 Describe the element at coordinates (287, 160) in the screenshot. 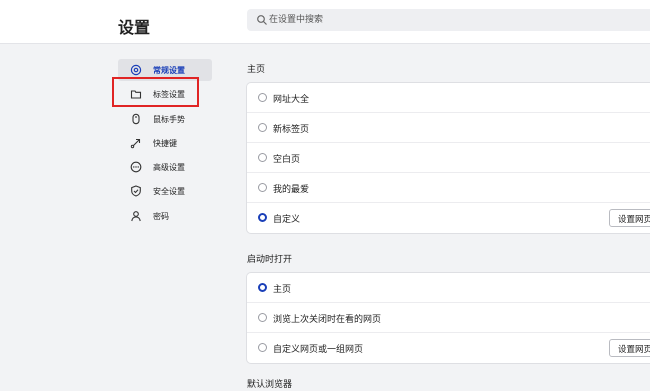

I see `radio-label: 空白页` at that location.